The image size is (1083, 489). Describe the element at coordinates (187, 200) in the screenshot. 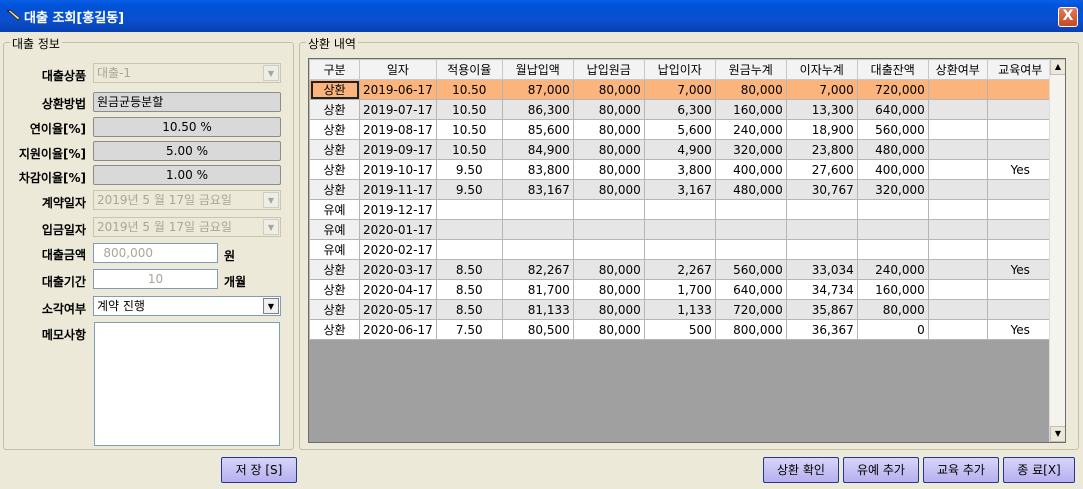

I see `contract-date-picker: 2019년 5 월 17일 금요일 ▼` at that location.